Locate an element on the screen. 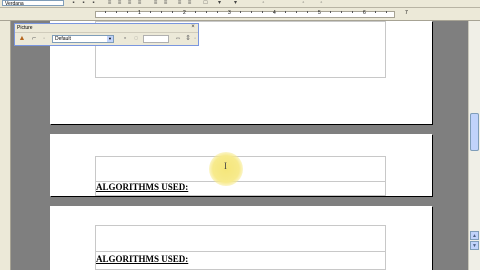  bullets-icon: ≡ is located at coordinates (165, 3).